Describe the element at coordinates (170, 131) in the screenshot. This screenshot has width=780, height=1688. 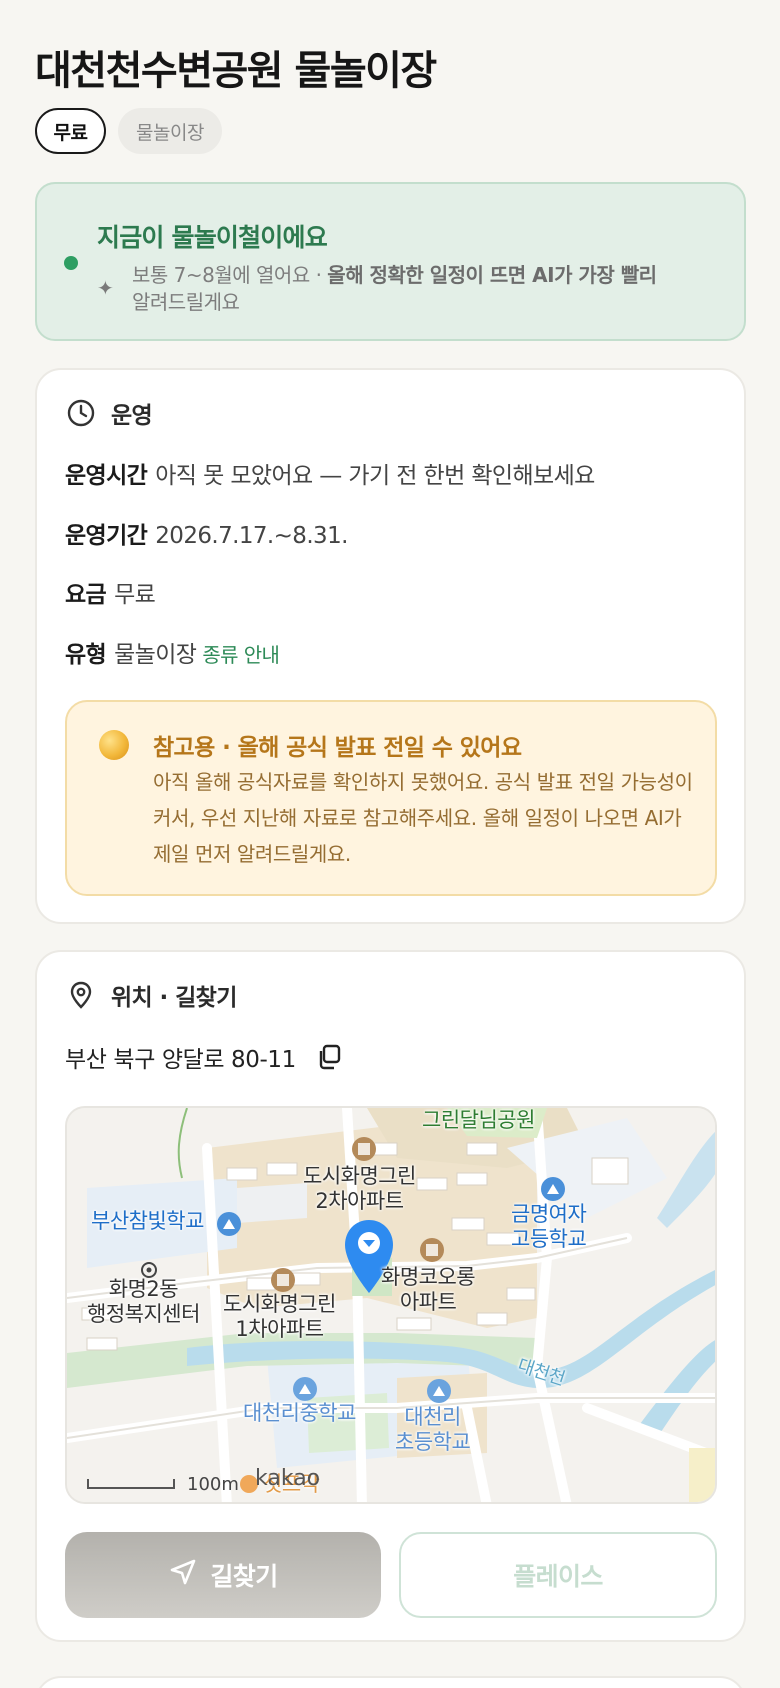
I see `type-chip: 물놀이장` at that location.